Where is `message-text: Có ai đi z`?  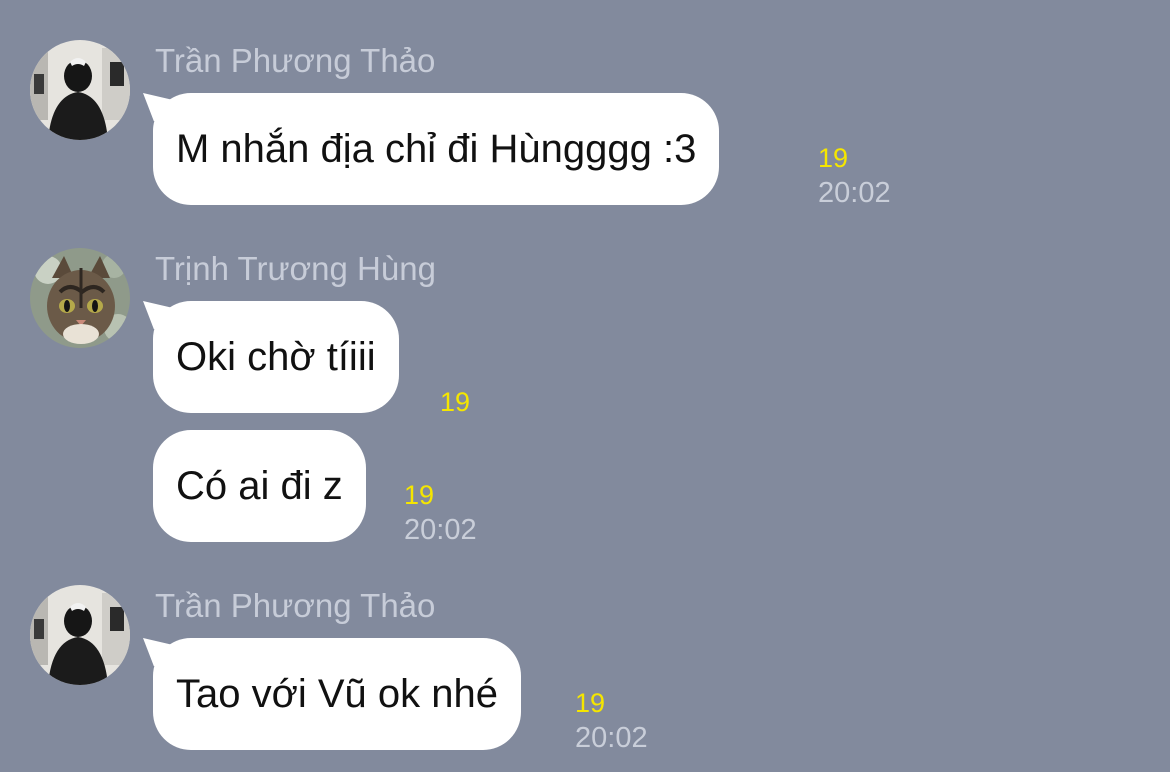
message-text: Có ai đi z is located at coordinates (259, 486).